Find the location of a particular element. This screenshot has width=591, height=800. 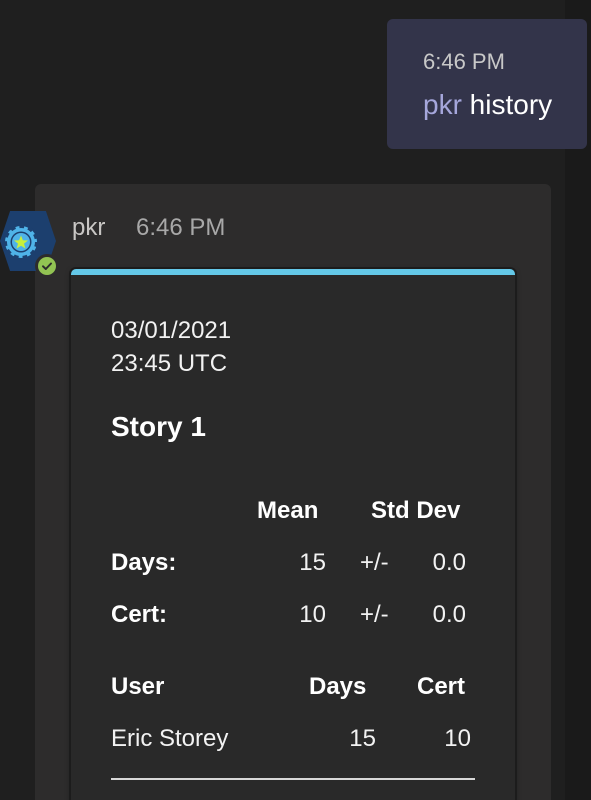

stats-header-stddev: Std Dev is located at coordinates (416, 510).